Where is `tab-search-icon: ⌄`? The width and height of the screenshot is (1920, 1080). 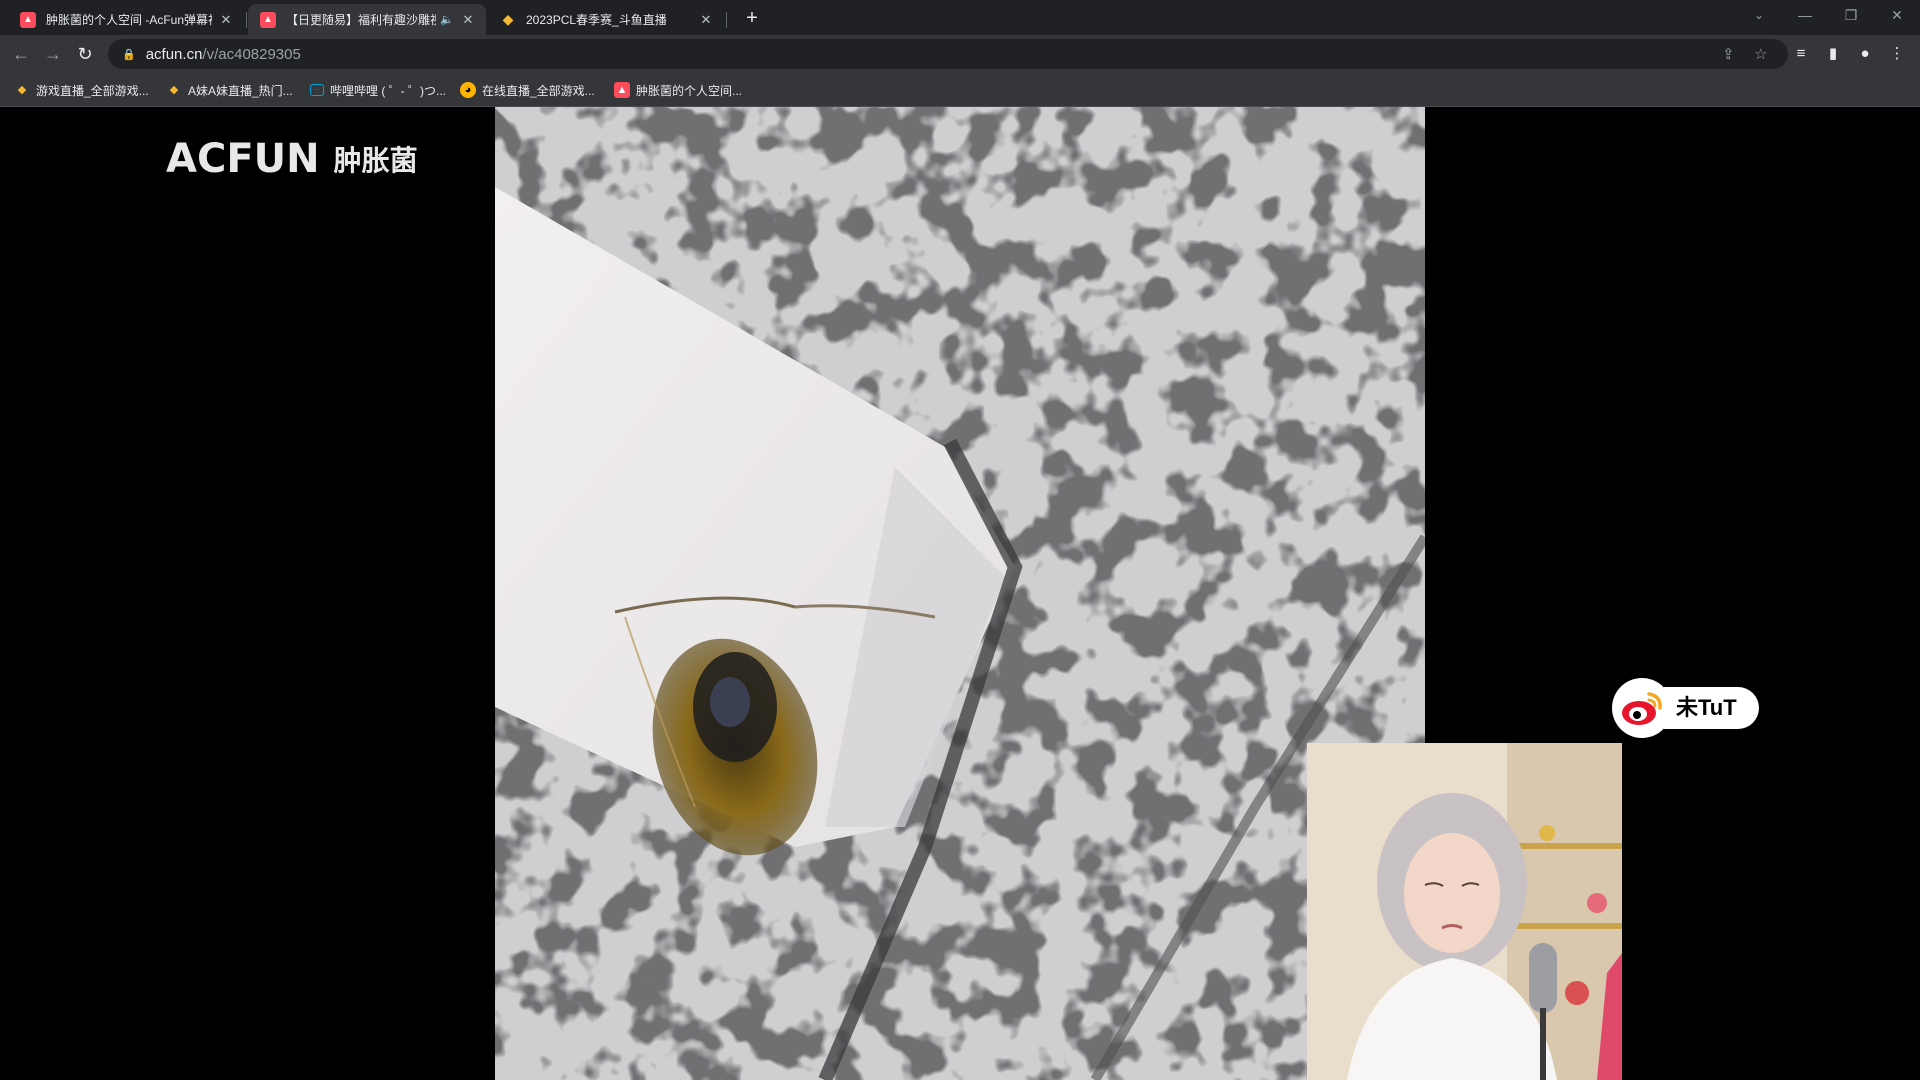
tab-search-icon: ⌄ is located at coordinates (1759, 15).